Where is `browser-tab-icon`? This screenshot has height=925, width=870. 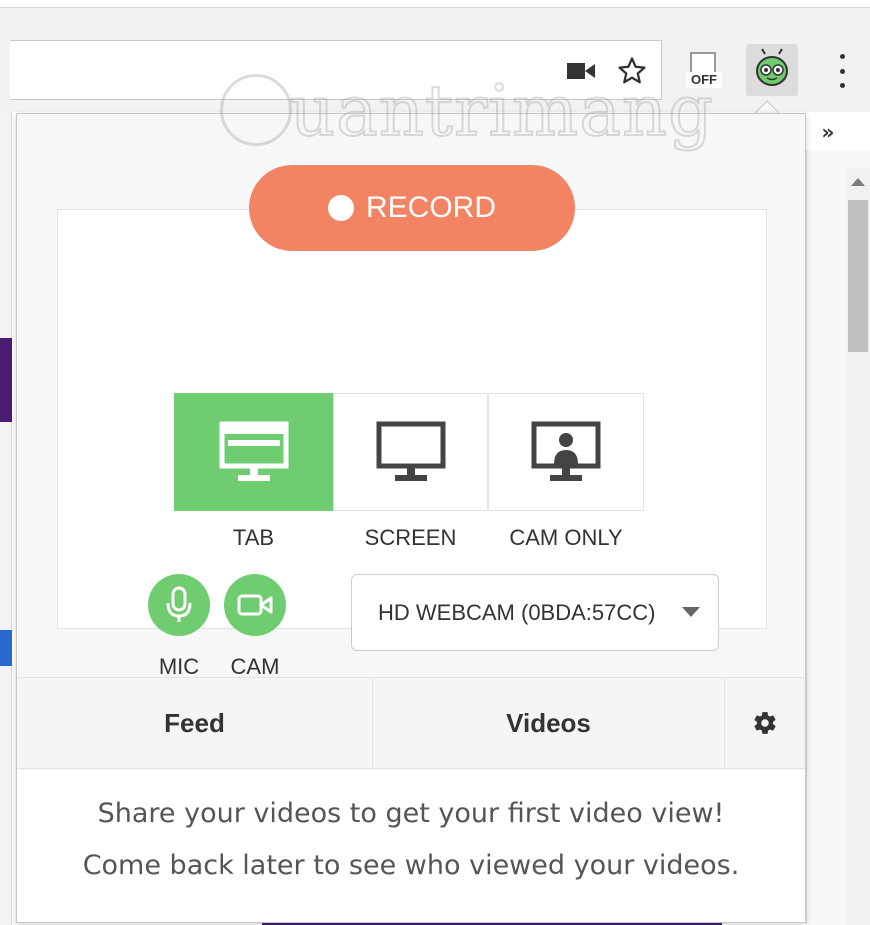 browser-tab-icon is located at coordinates (253, 451).